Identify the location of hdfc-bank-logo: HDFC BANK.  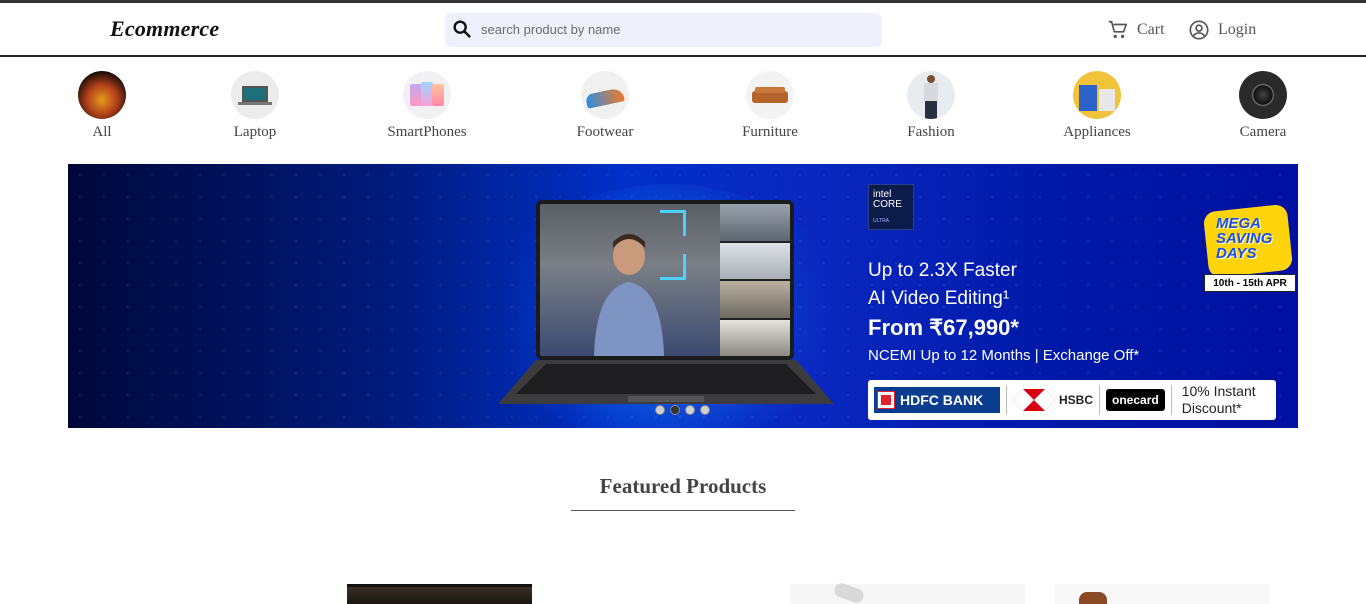
(937, 400).